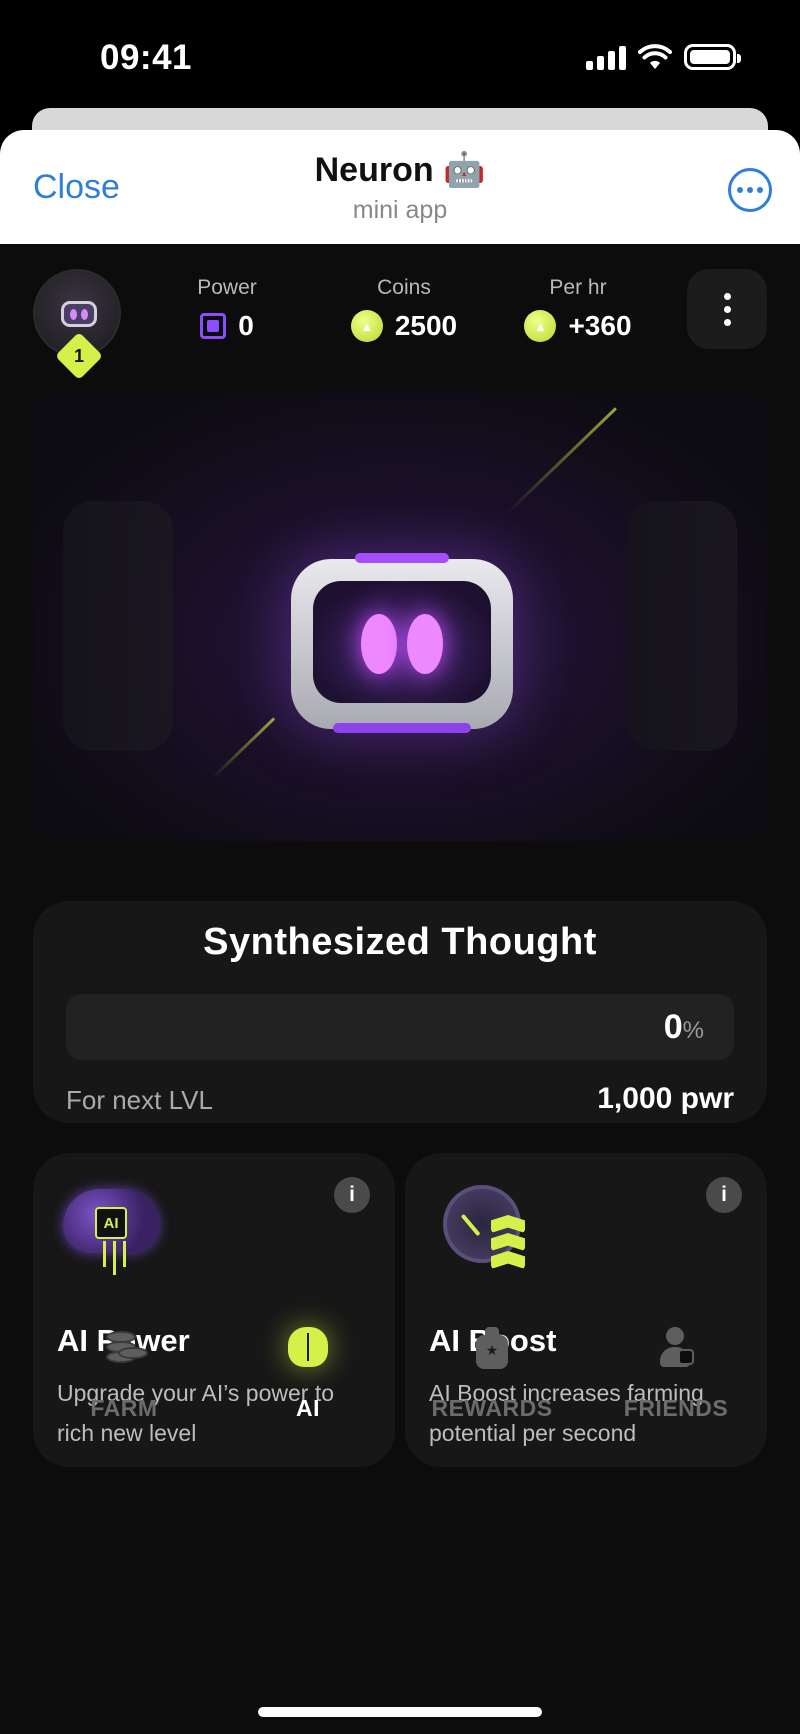 Image resolution: width=800 pixels, height=1734 pixels. Describe the element at coordinates (488, 1230) in the screenshot. I see `gauge-boost-icon` at that location.